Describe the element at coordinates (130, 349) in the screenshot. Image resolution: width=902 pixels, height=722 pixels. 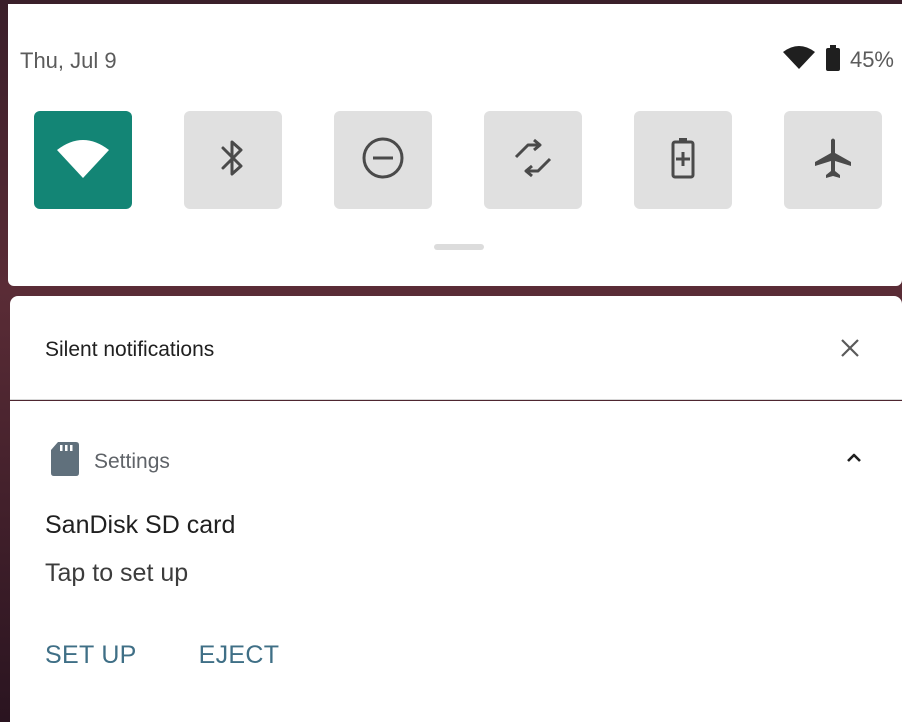
I see `silent-notifications-title: Silent notifications` at that location.